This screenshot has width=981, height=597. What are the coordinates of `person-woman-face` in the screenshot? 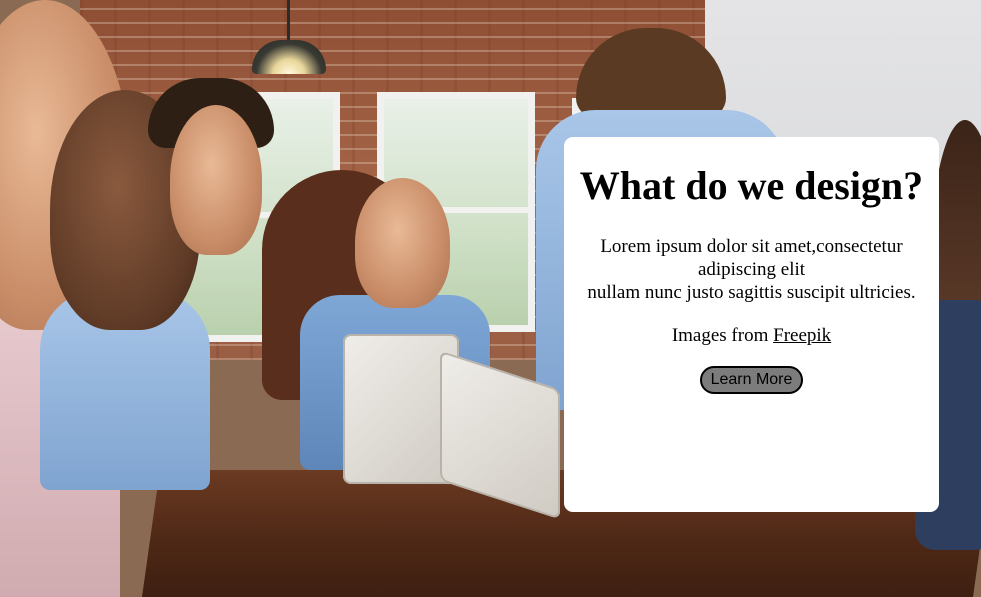 It's located at (402, 243).